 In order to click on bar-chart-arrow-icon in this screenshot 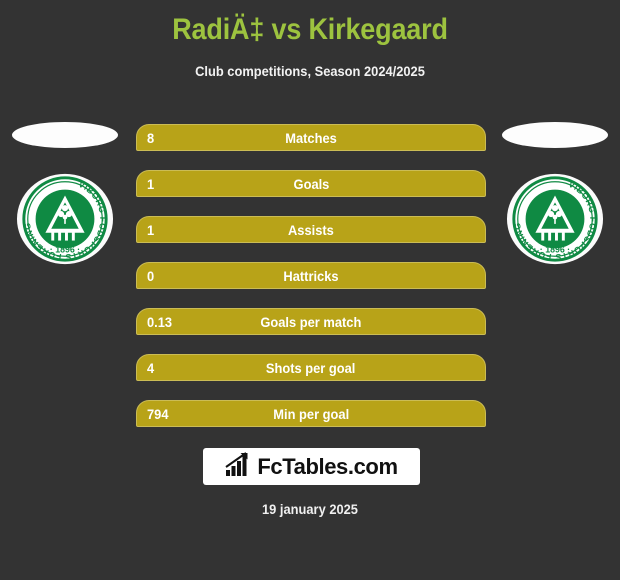, I will do `click(239, 466)`.